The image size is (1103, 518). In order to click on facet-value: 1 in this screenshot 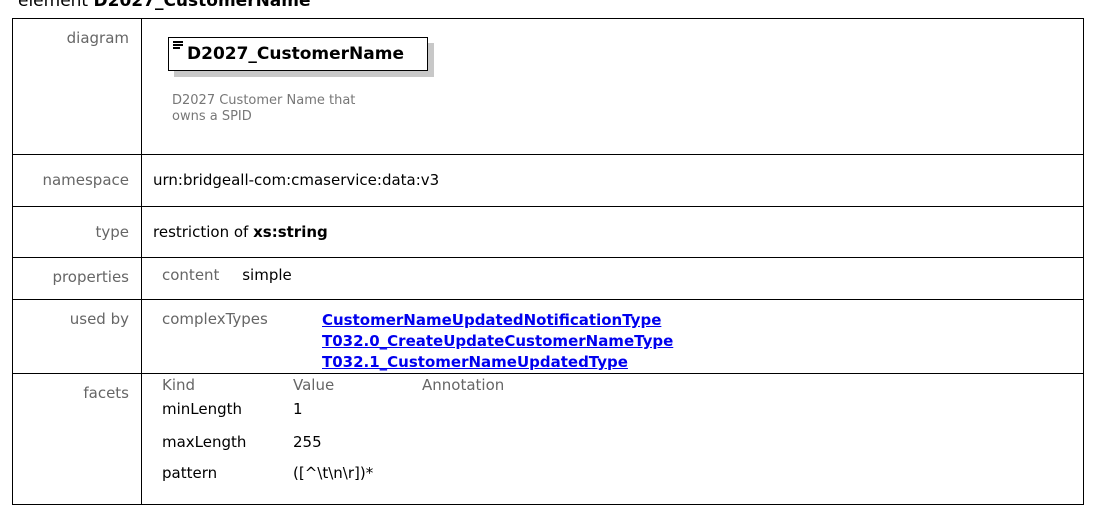, I will do `click(298, 409)`.